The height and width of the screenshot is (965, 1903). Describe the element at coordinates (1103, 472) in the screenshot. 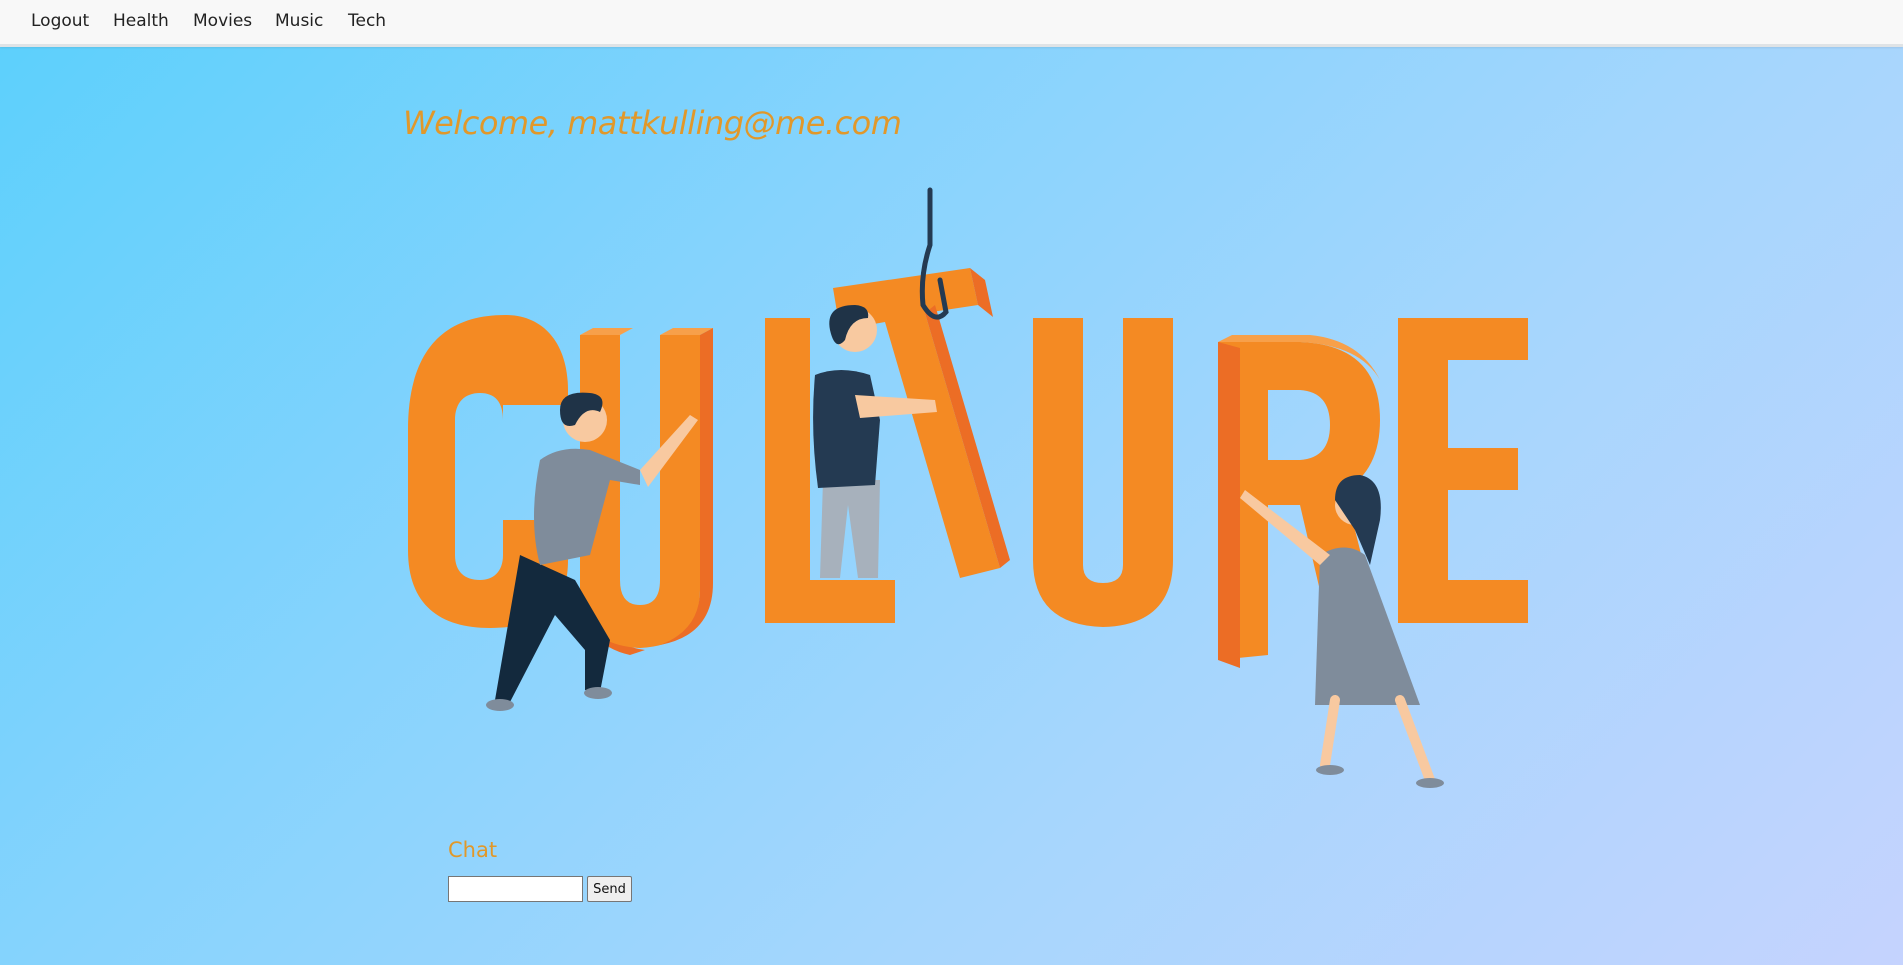

I see `letter-u2` at that location.